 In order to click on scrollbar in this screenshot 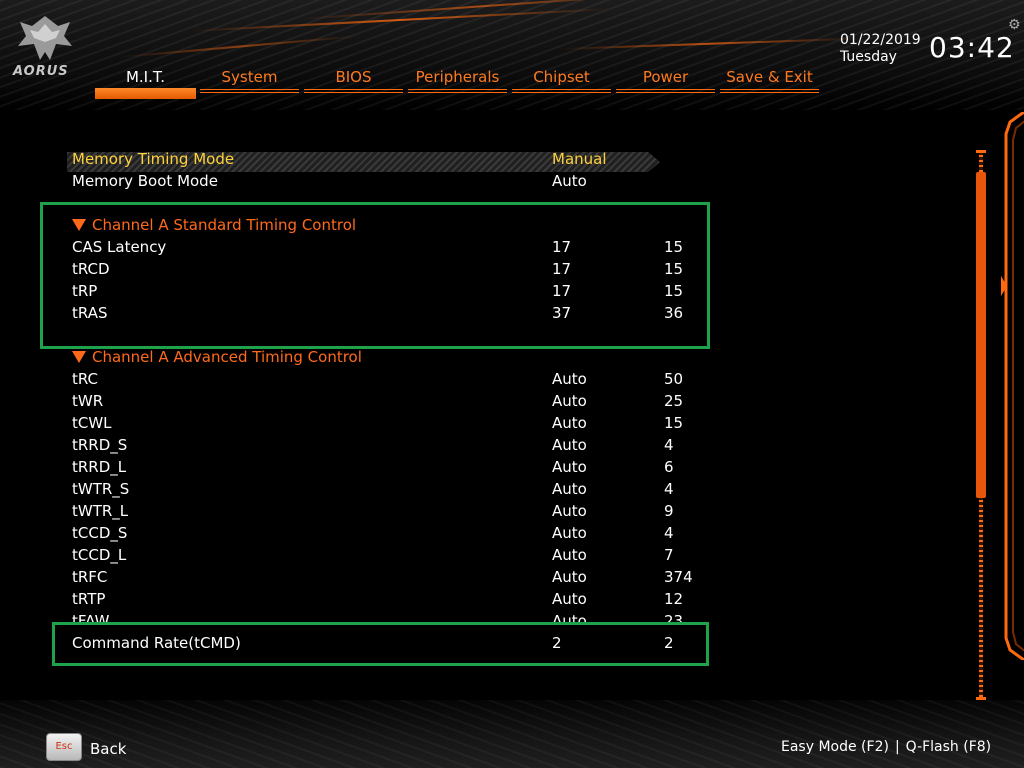, I will do `click(981, 425)`.